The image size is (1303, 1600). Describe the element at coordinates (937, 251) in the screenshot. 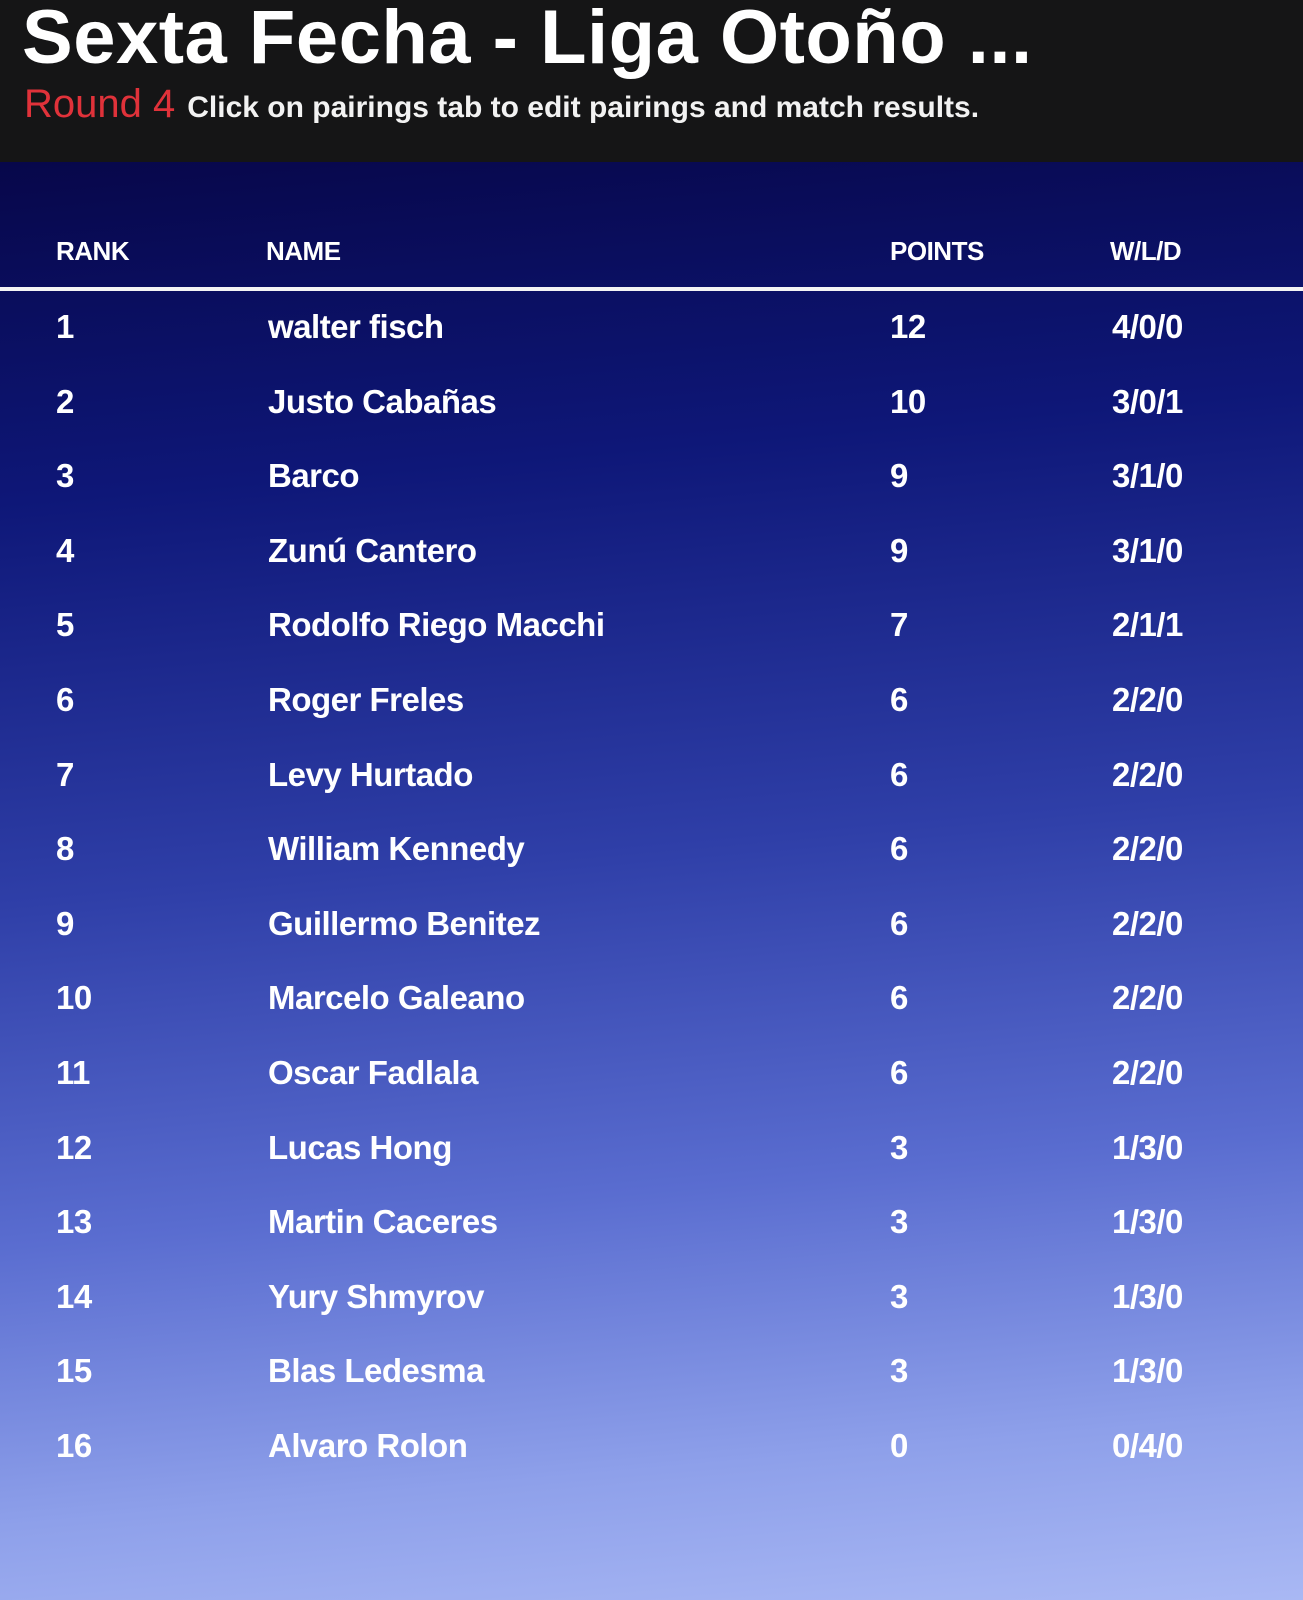

I see `column-header-points: POINTS` at that location.